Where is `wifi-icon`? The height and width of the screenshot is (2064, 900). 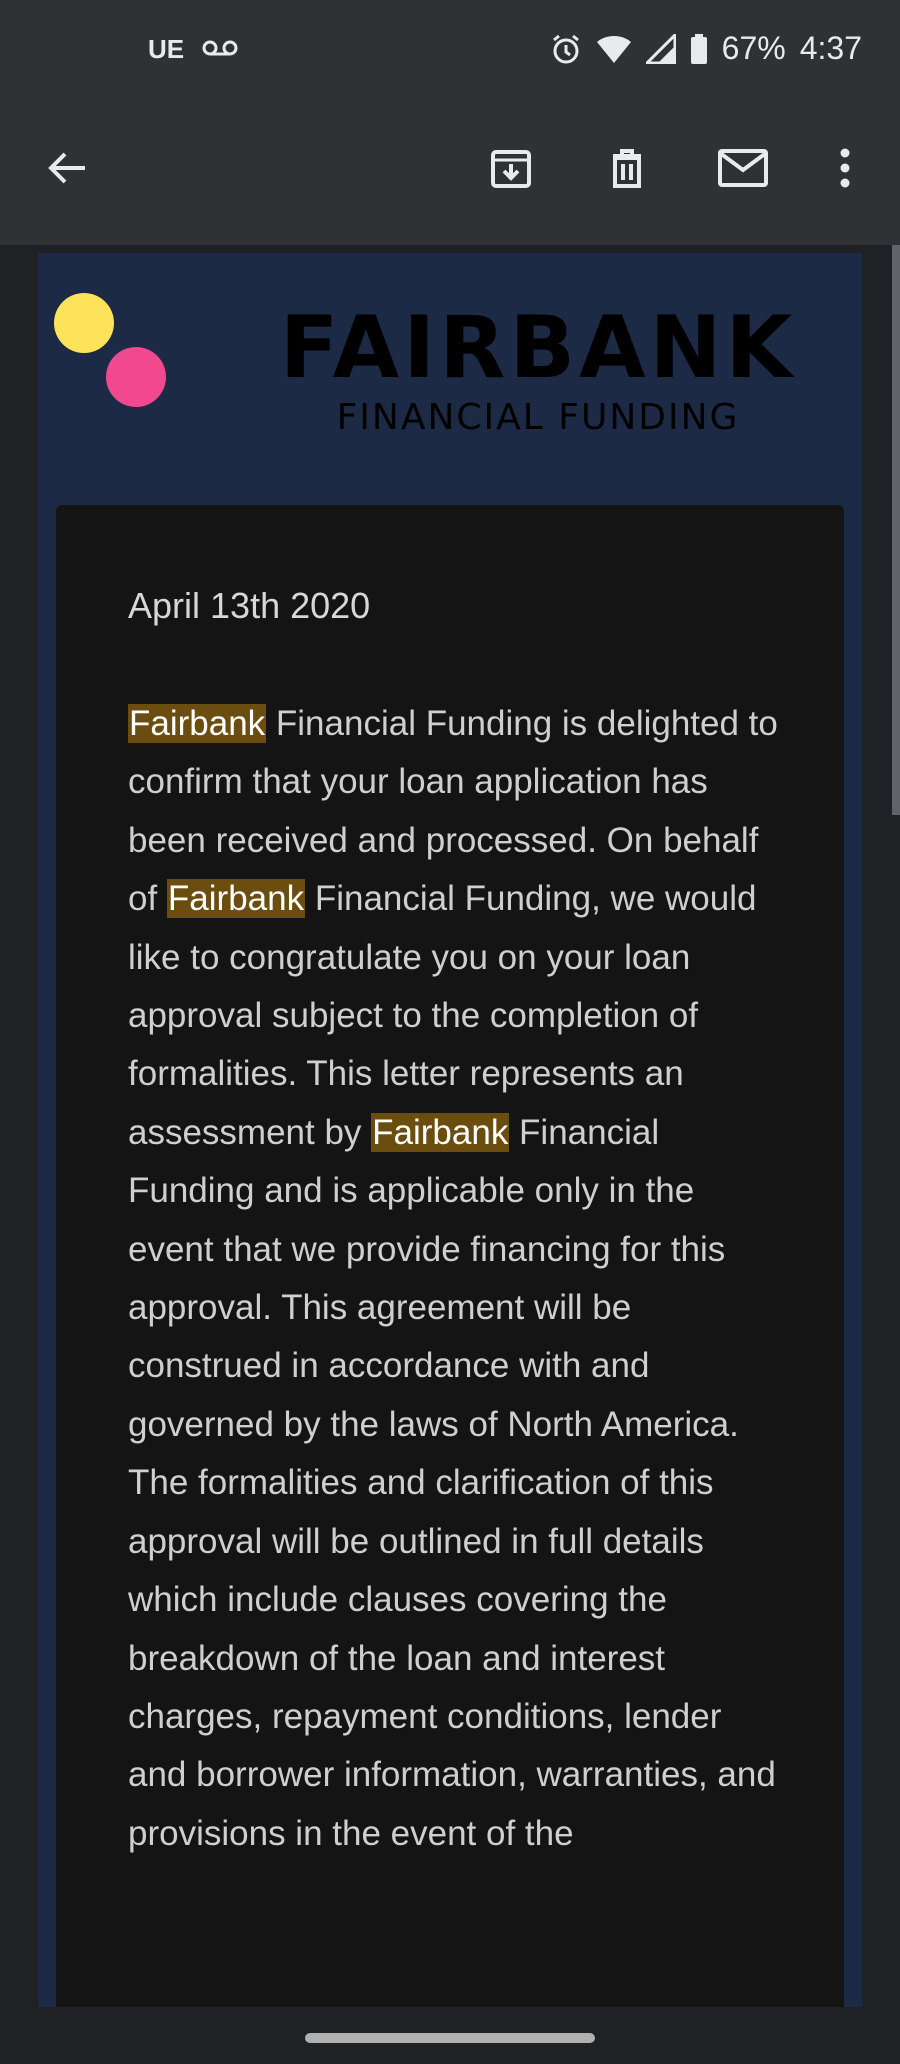
wifi-icon is located at coordinates (614, 49).